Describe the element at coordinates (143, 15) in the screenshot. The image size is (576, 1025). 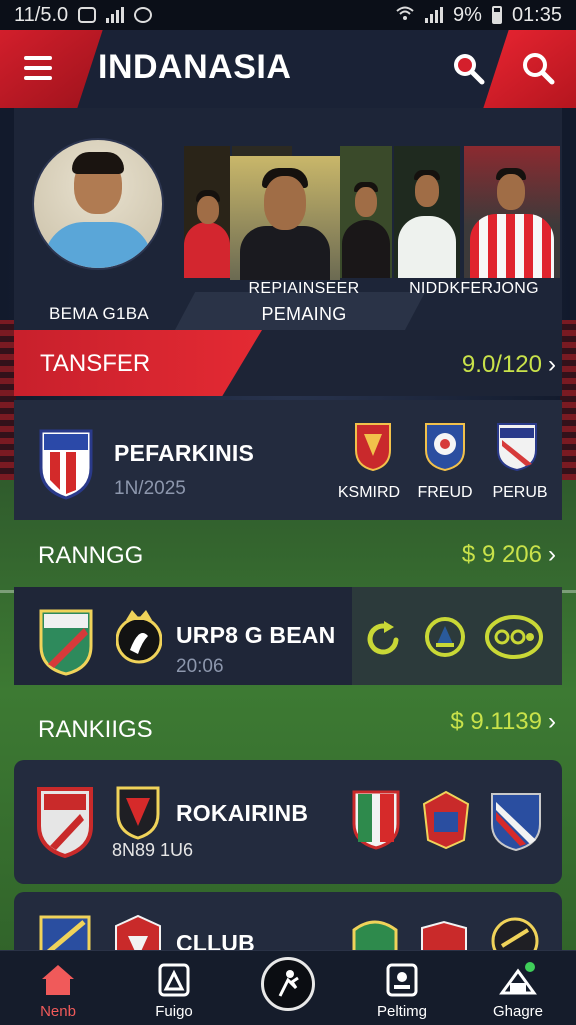
I see `app-notification-icon` at that location.